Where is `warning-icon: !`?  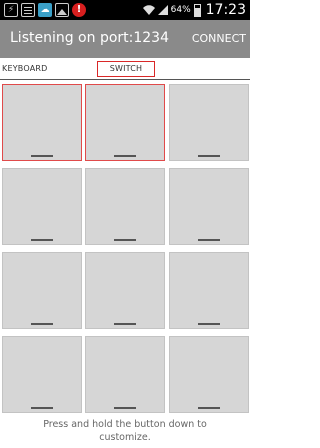
warning-icon: ! is located at coordinates (79, 10).